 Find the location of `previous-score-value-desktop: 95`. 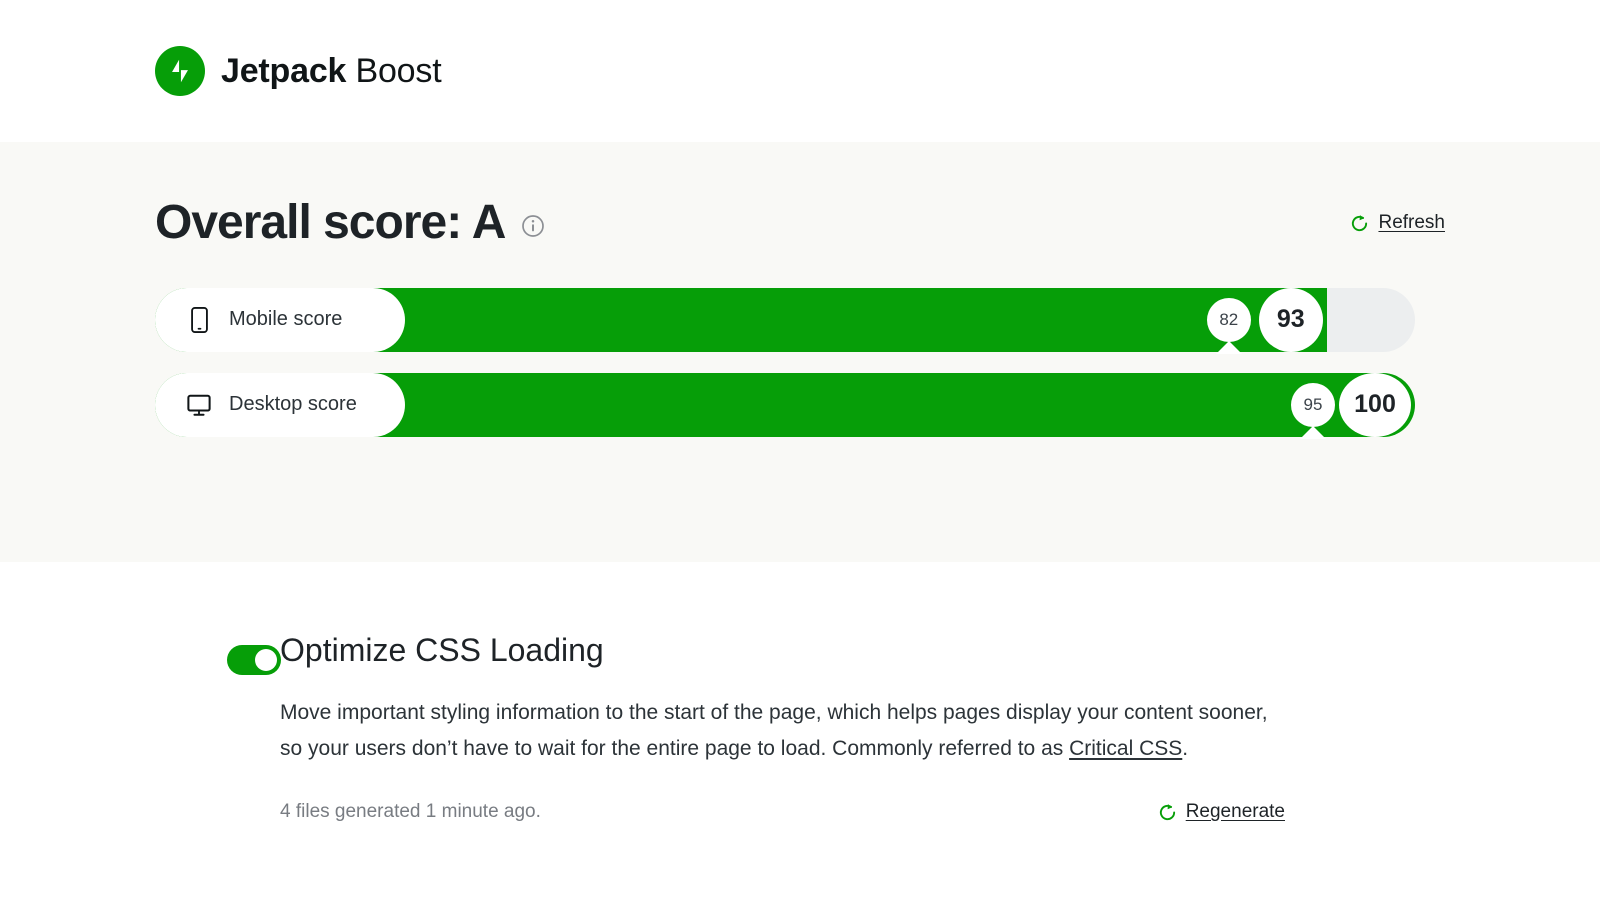

previous-score-value-desktop: 95 is located at coordinates (1313, 404).